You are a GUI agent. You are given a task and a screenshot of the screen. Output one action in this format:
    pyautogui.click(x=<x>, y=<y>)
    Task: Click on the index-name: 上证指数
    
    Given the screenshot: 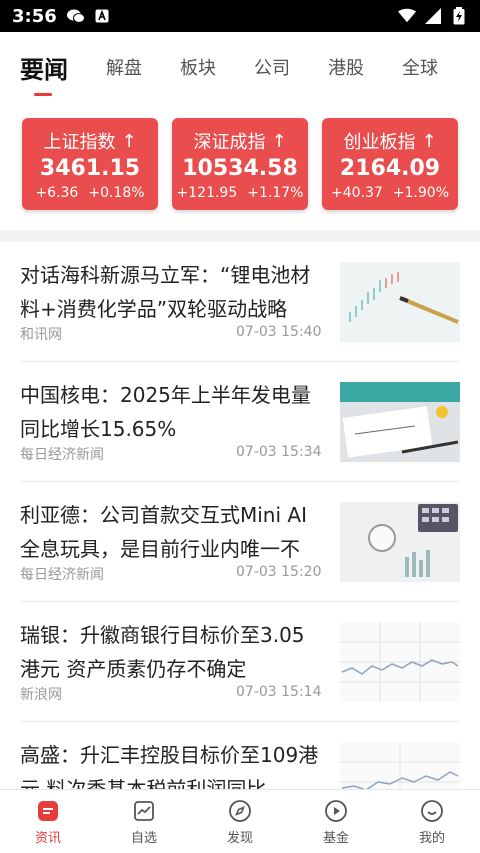 What is the action you would take?
    pyautogui.click(x=79, y=142)
    